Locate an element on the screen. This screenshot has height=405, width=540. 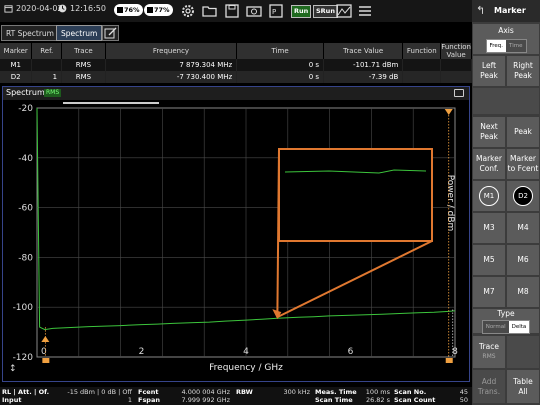
marker-m1-button: M1 is located at coordinates (489, 196).